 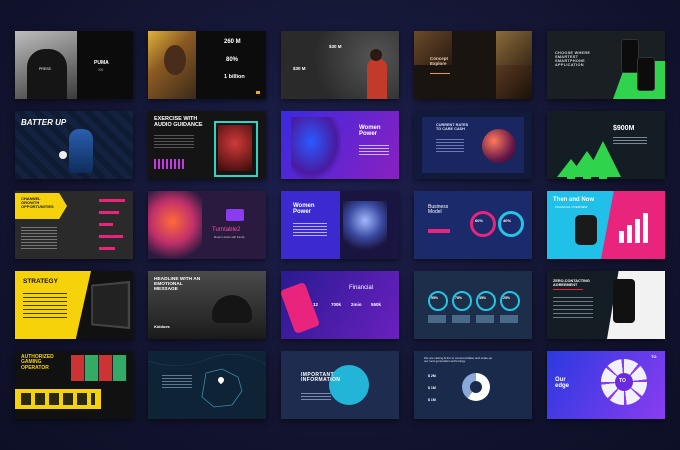 What do you see at coordinates (377, 79) in the screenshot?
I see `girl-figure` at bounding box center [377, 79].